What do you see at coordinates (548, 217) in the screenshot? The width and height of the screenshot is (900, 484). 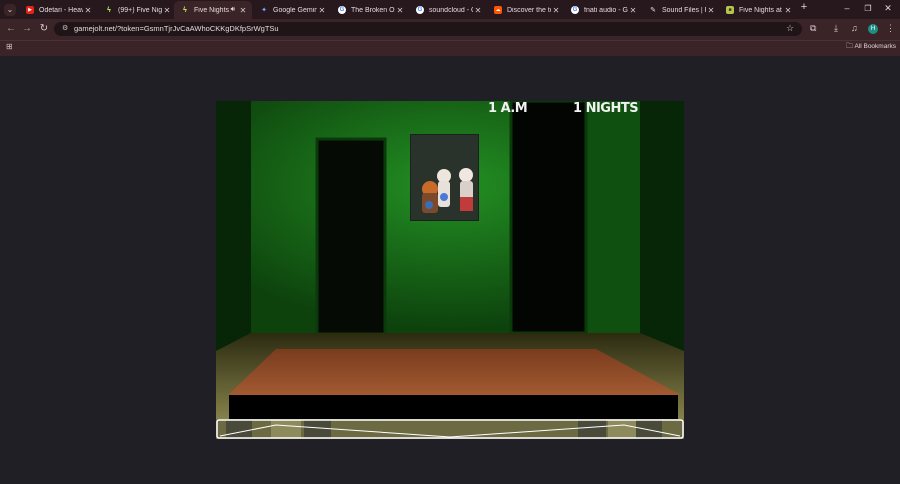 I see `right-doorway` at bounding box center [548, 217].